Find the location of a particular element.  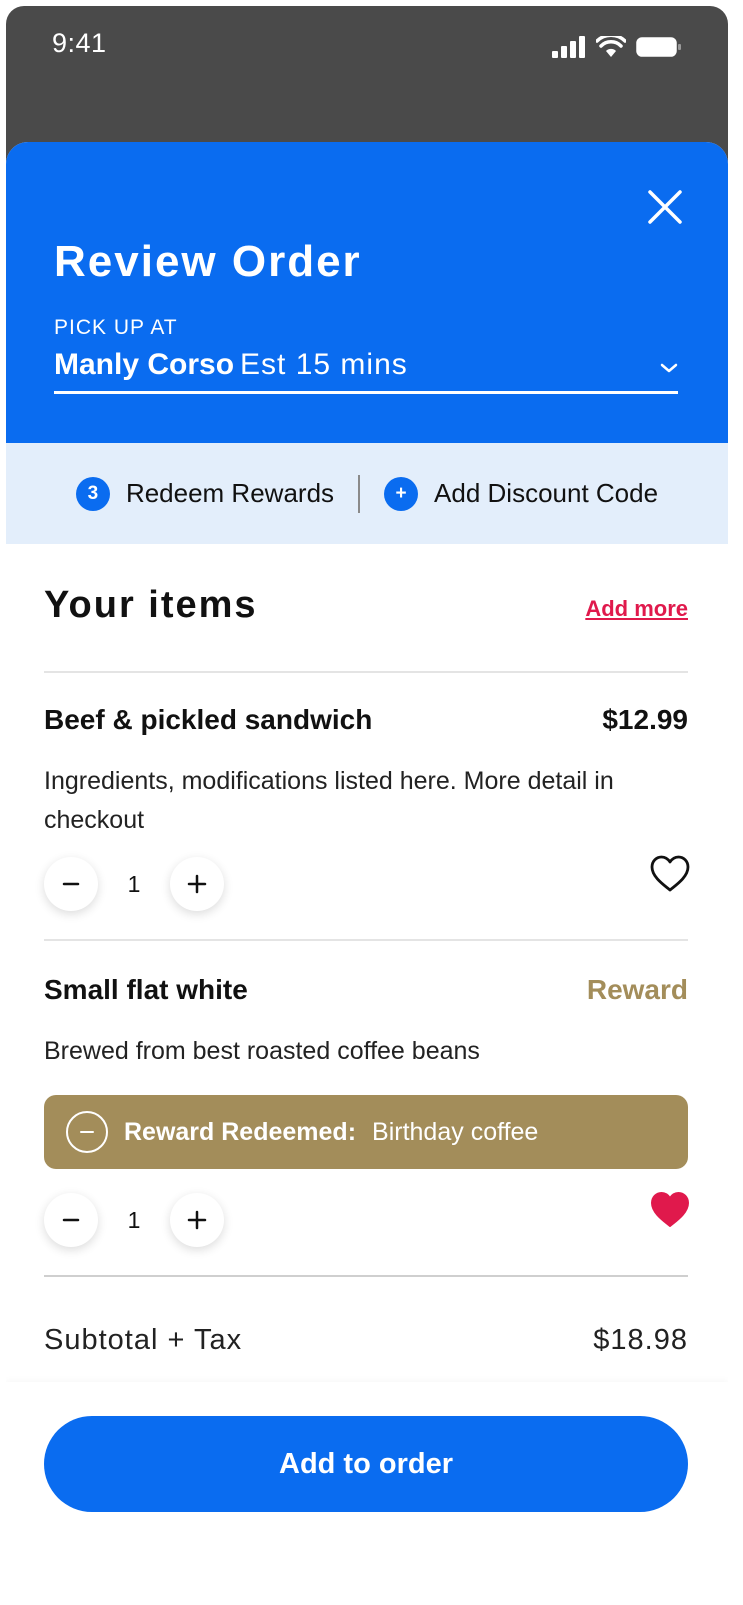

items-section-header: Your items Add more is located at coordinates (366, 609).